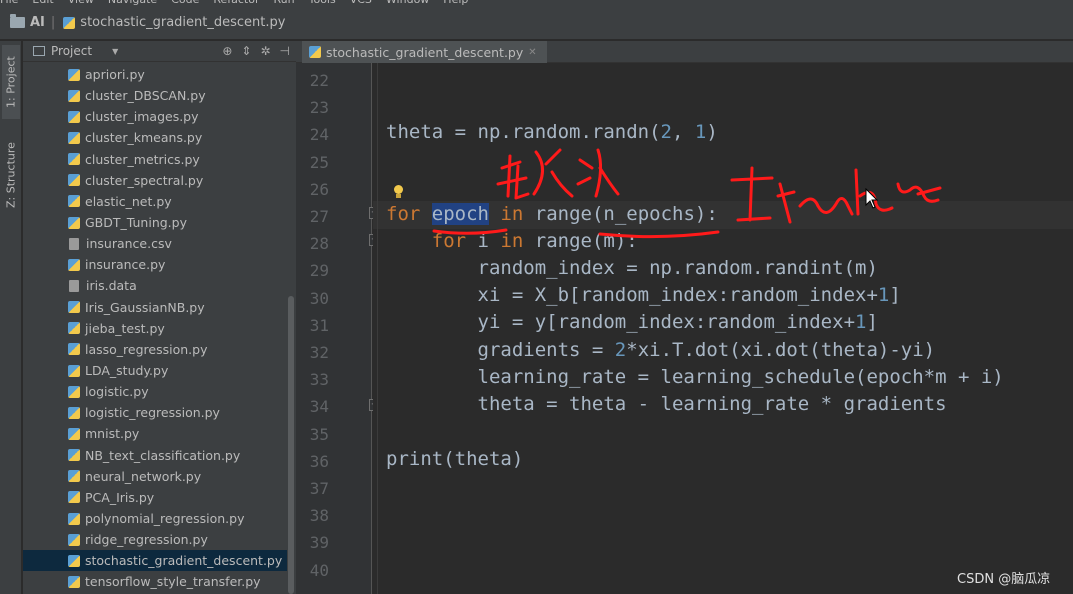 This screenshot has width=1073, height=594. I want to click on mouse-cursor-icon, so click(872, 198).